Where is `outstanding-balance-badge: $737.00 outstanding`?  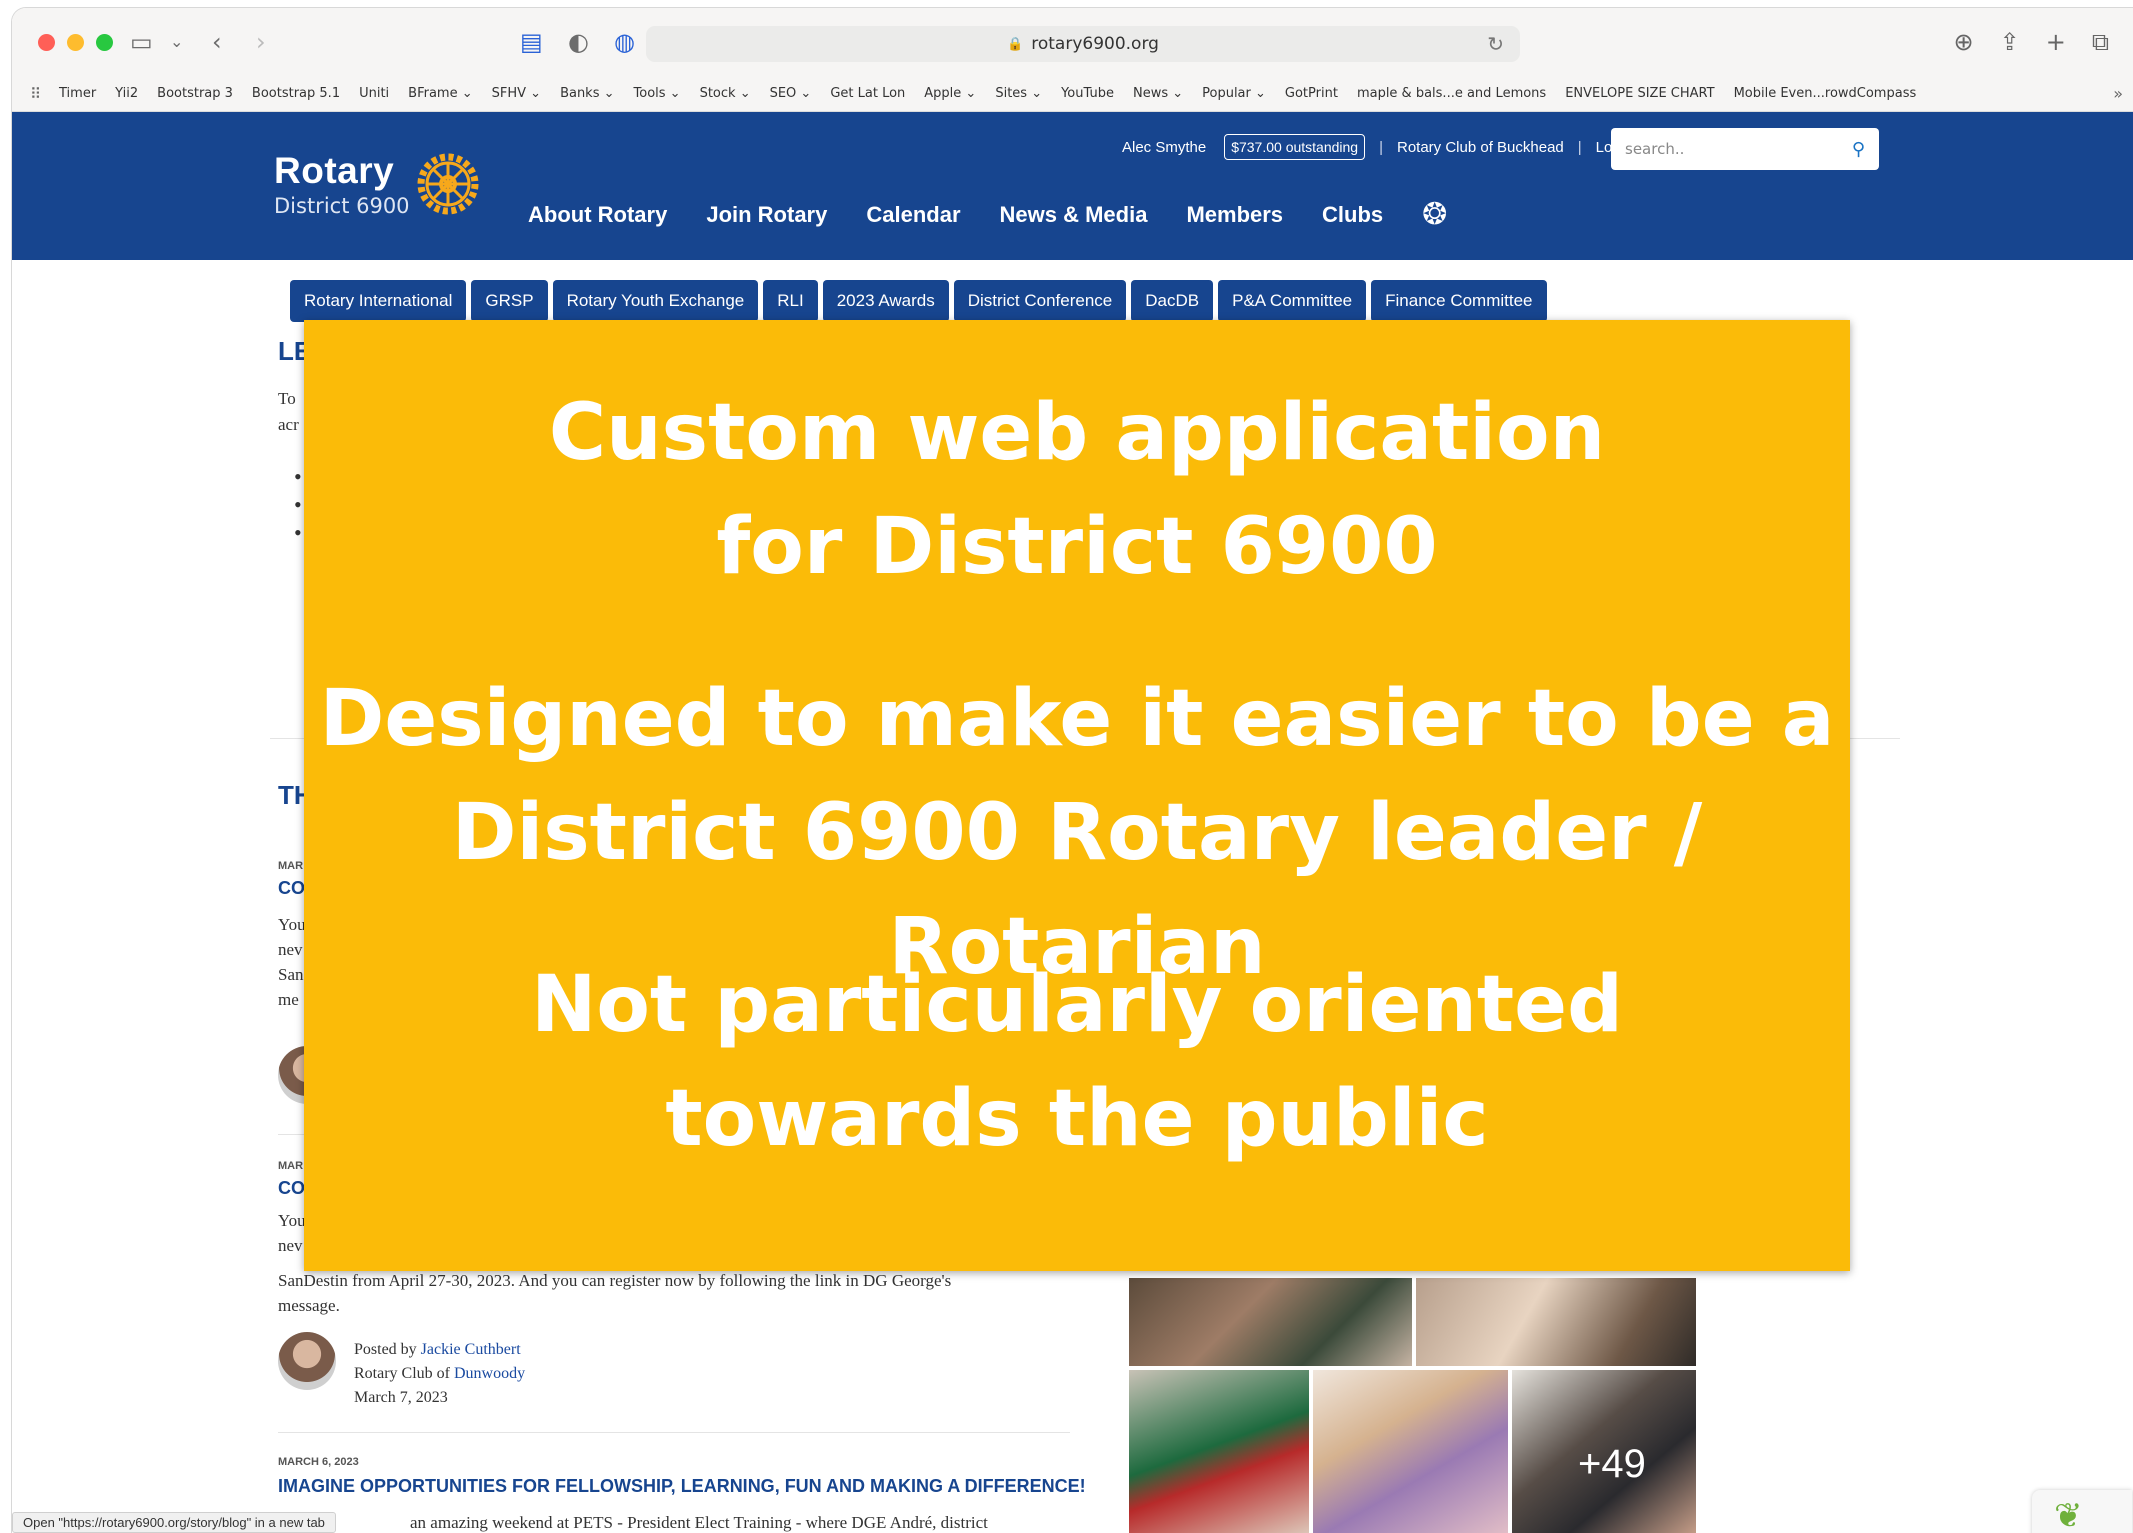 outstanding-balance-badge: $737.00 outstanding is located at coordinates (1295, 147).